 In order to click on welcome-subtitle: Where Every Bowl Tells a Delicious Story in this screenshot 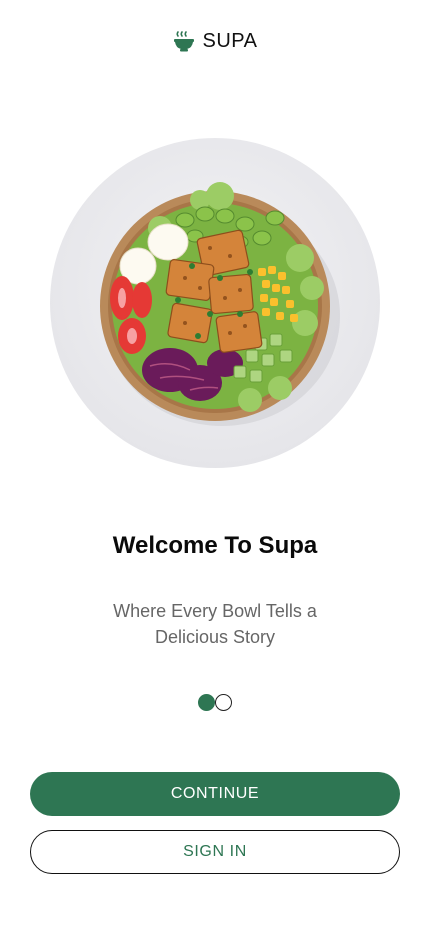, I will do `click(215, 624)`.